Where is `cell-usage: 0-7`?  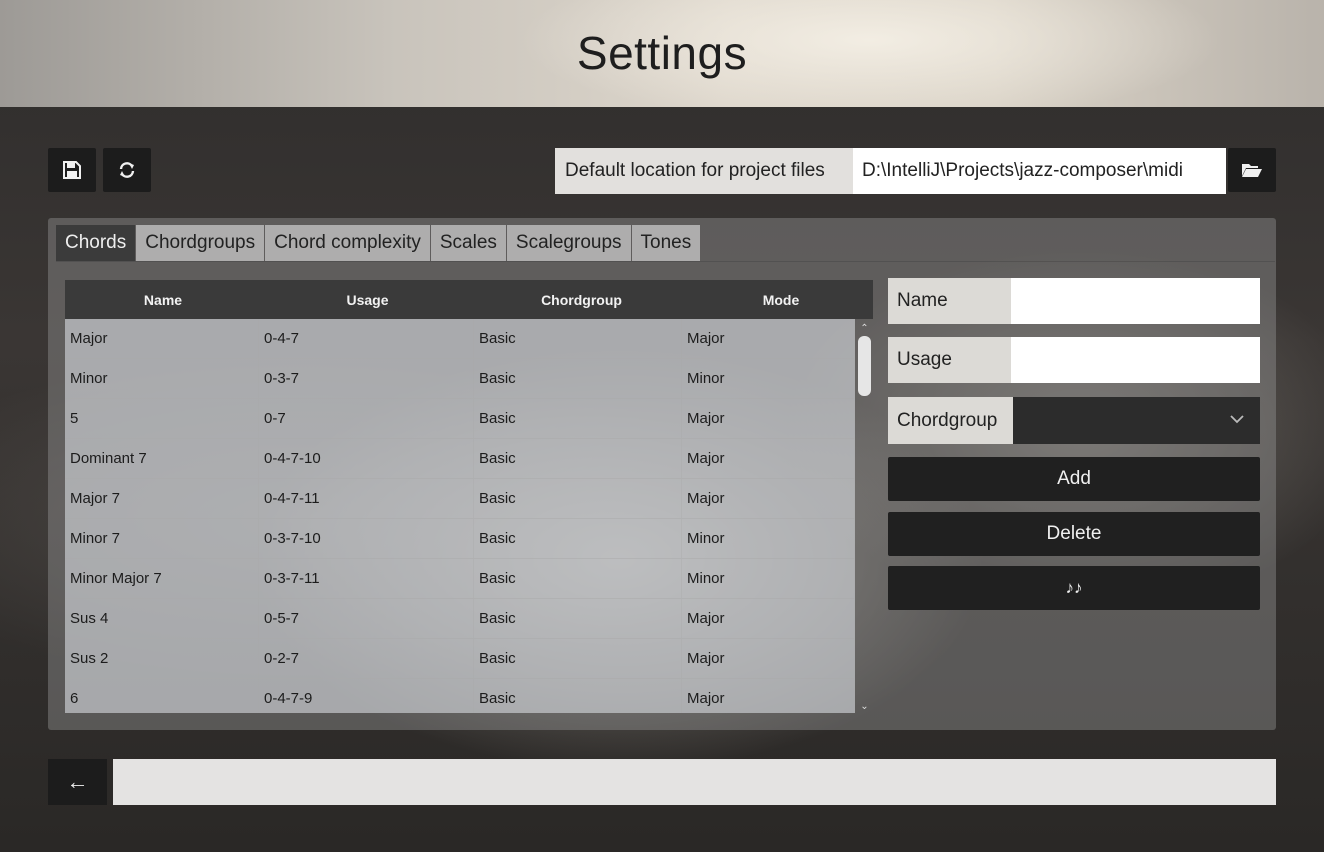 cell-usage: 0-7 is located at coordinates (366, 418).